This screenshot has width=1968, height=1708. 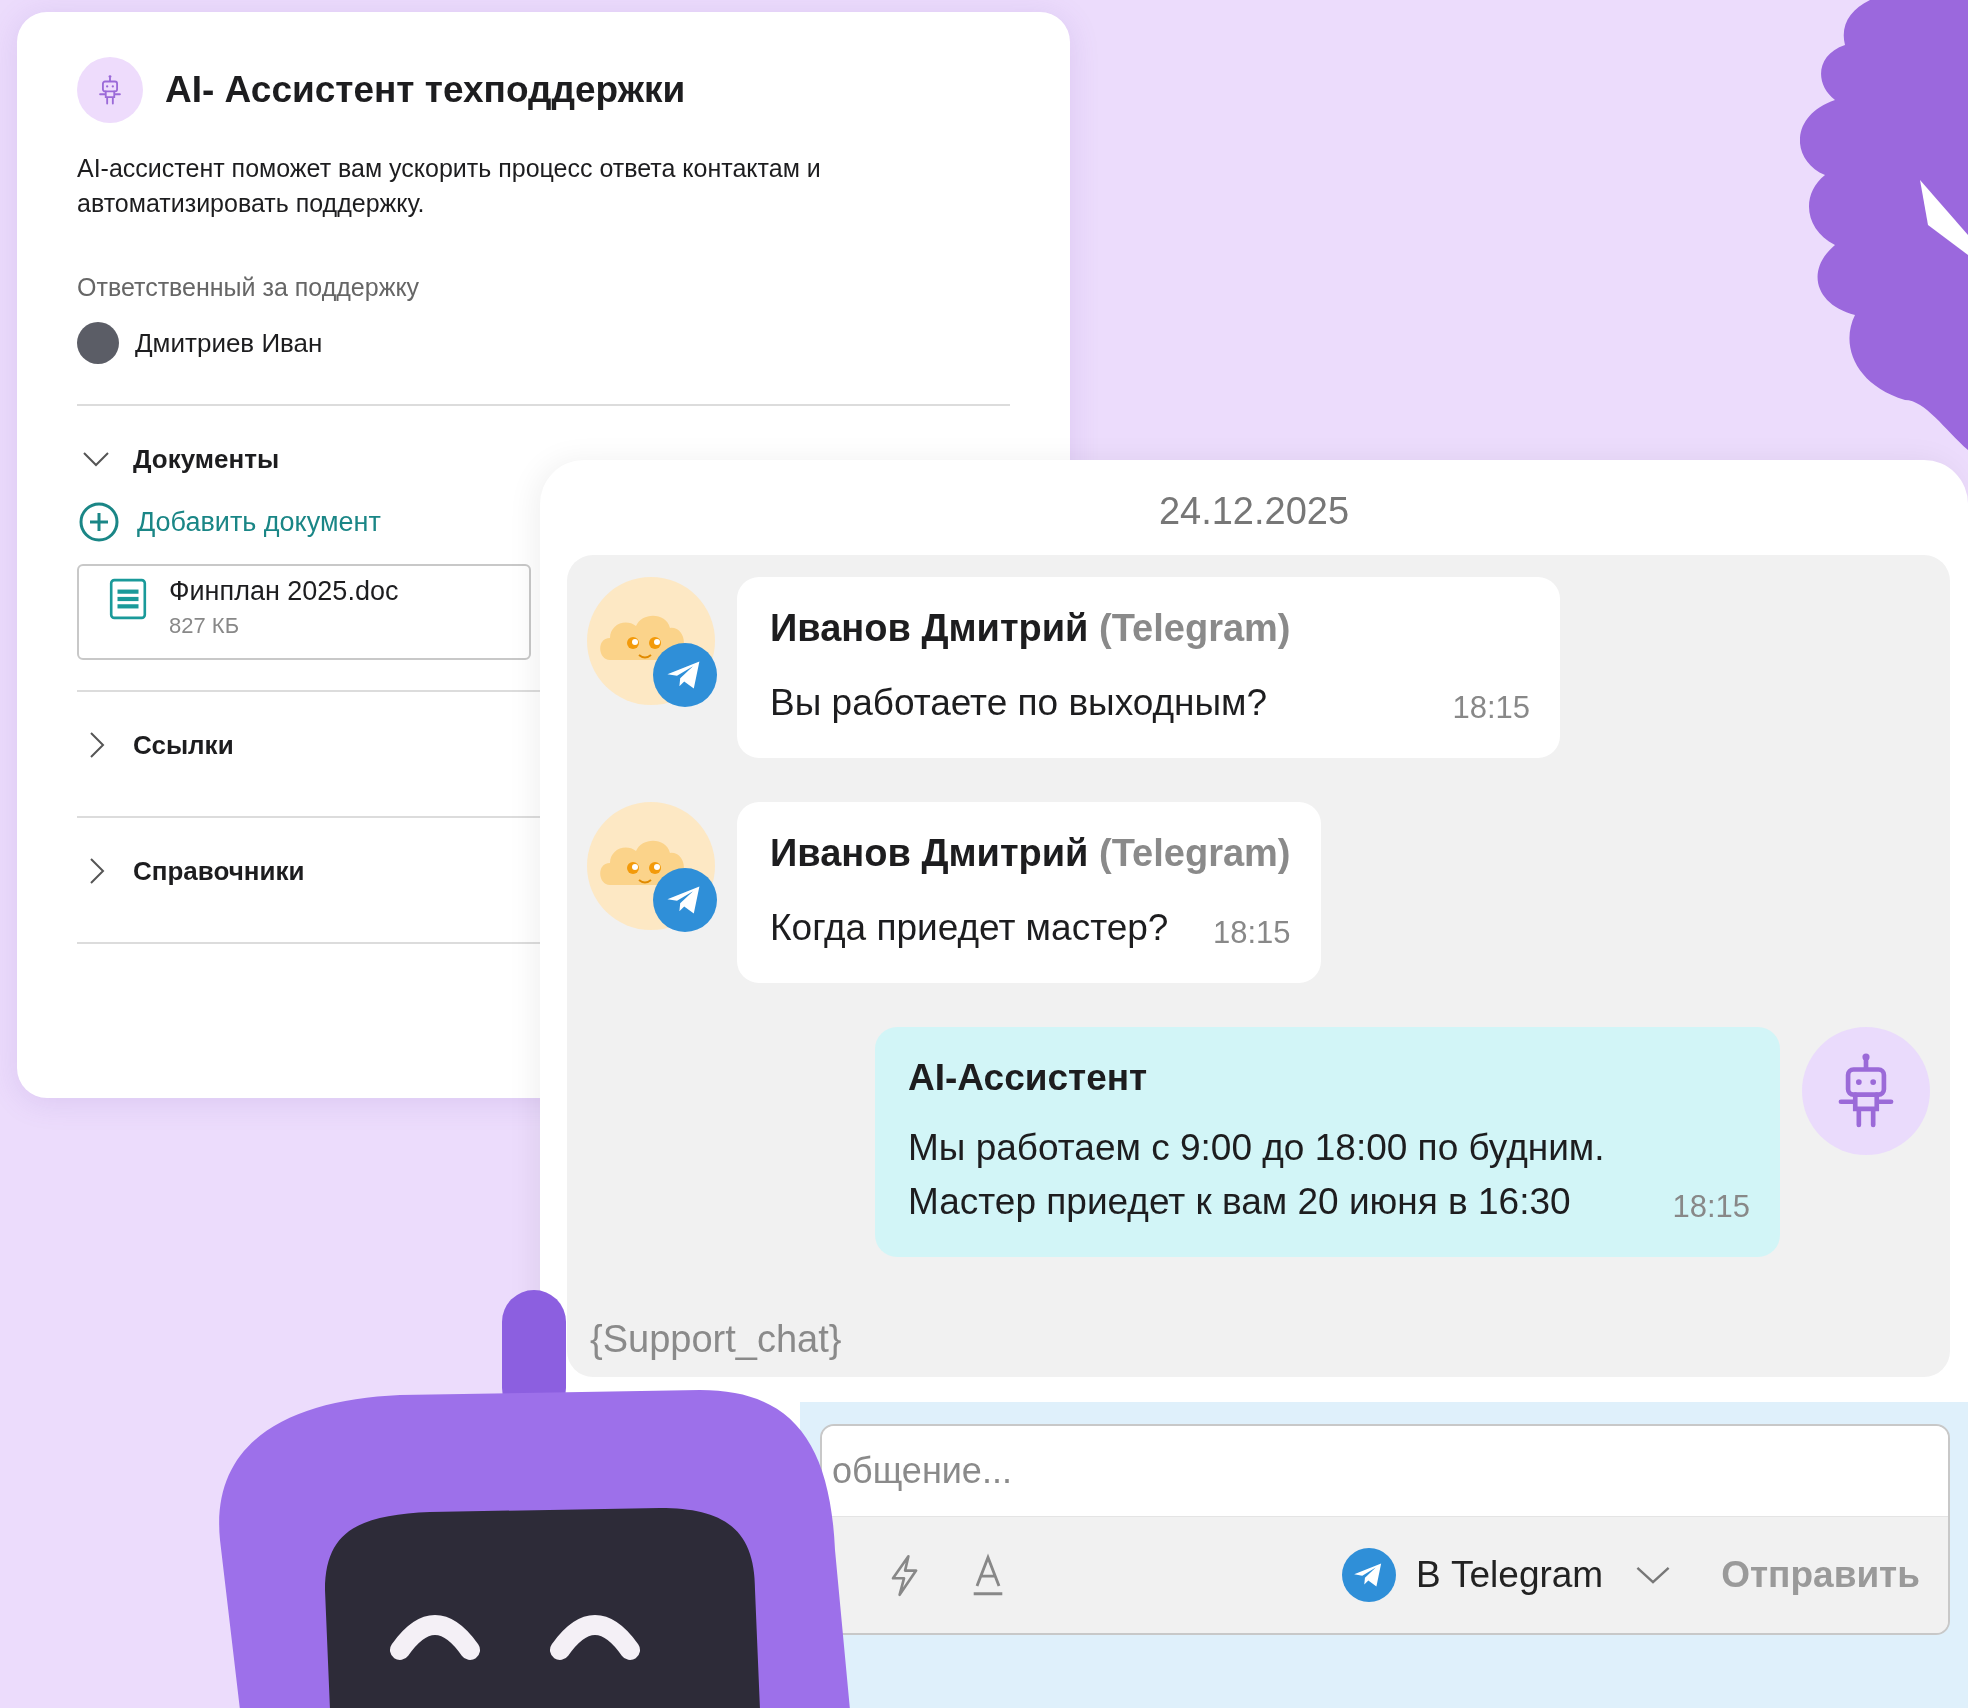 I want to click on section-header: Ссылки, so click(x=157, y=745).